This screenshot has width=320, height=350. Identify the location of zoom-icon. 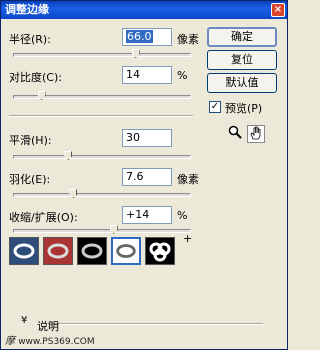
(235, 134).